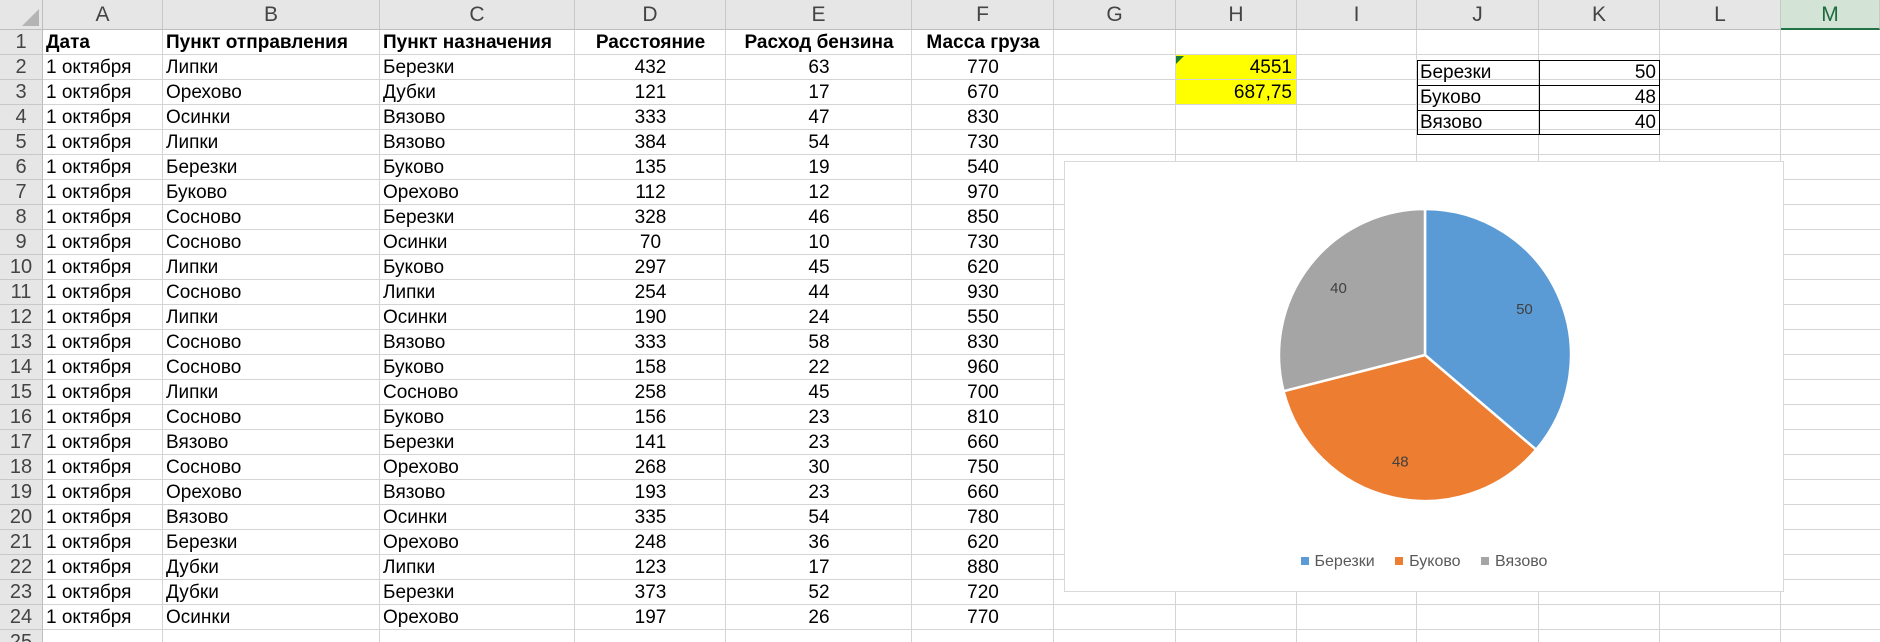  Describe the element at coordinates (983, 42) in the screenshot. I see `header-cell: Масса груза` at that location.